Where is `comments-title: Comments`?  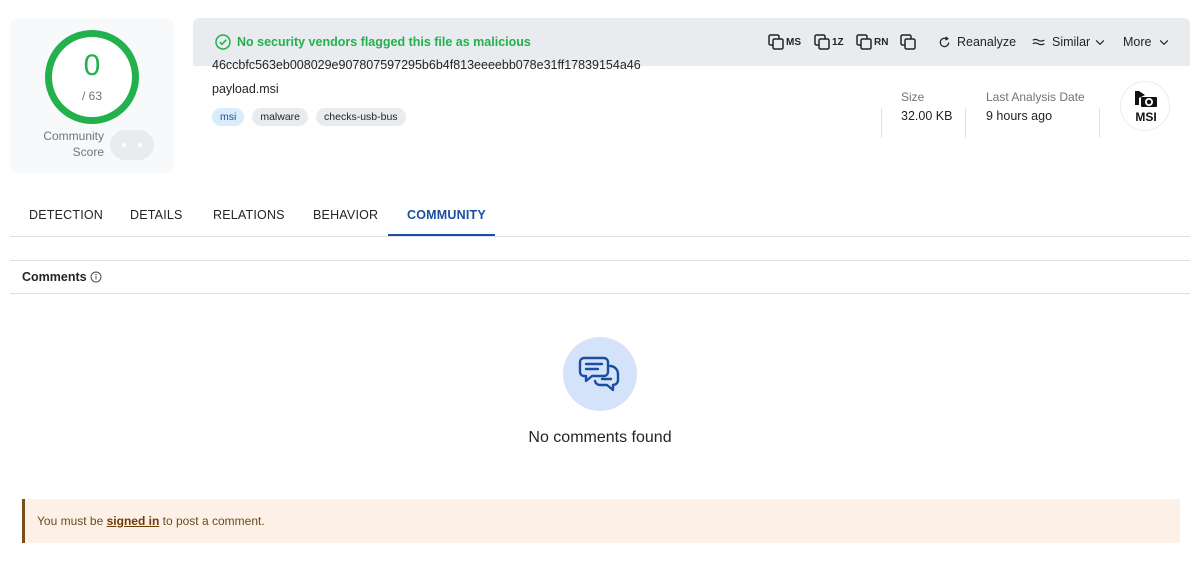
comments-title: Comments is located at coordinates (54, 277).